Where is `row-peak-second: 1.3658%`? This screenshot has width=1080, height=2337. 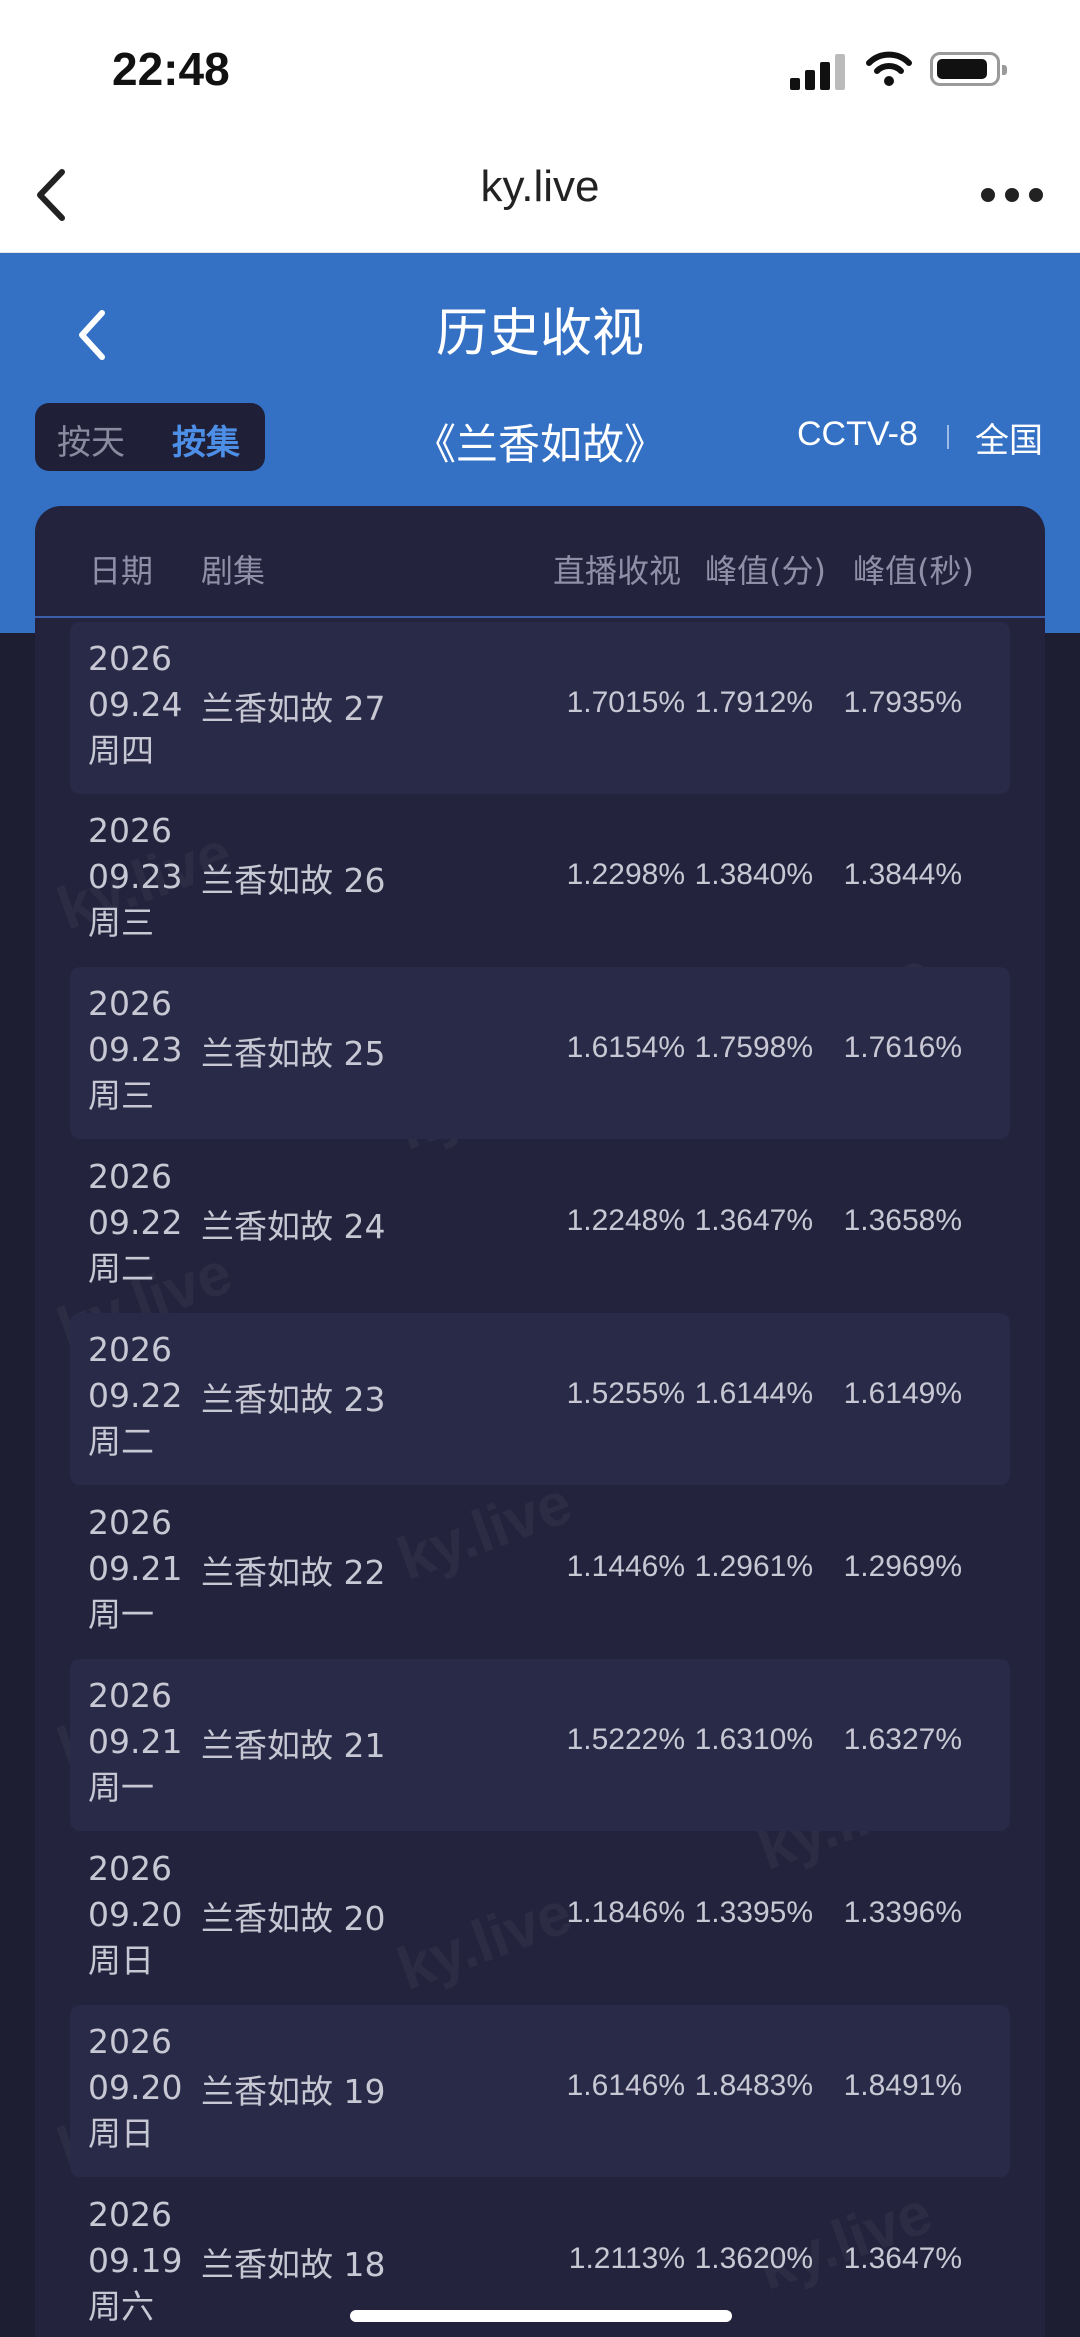 row-peak-second: 1.3658% is located at coordinates (902, 1220).